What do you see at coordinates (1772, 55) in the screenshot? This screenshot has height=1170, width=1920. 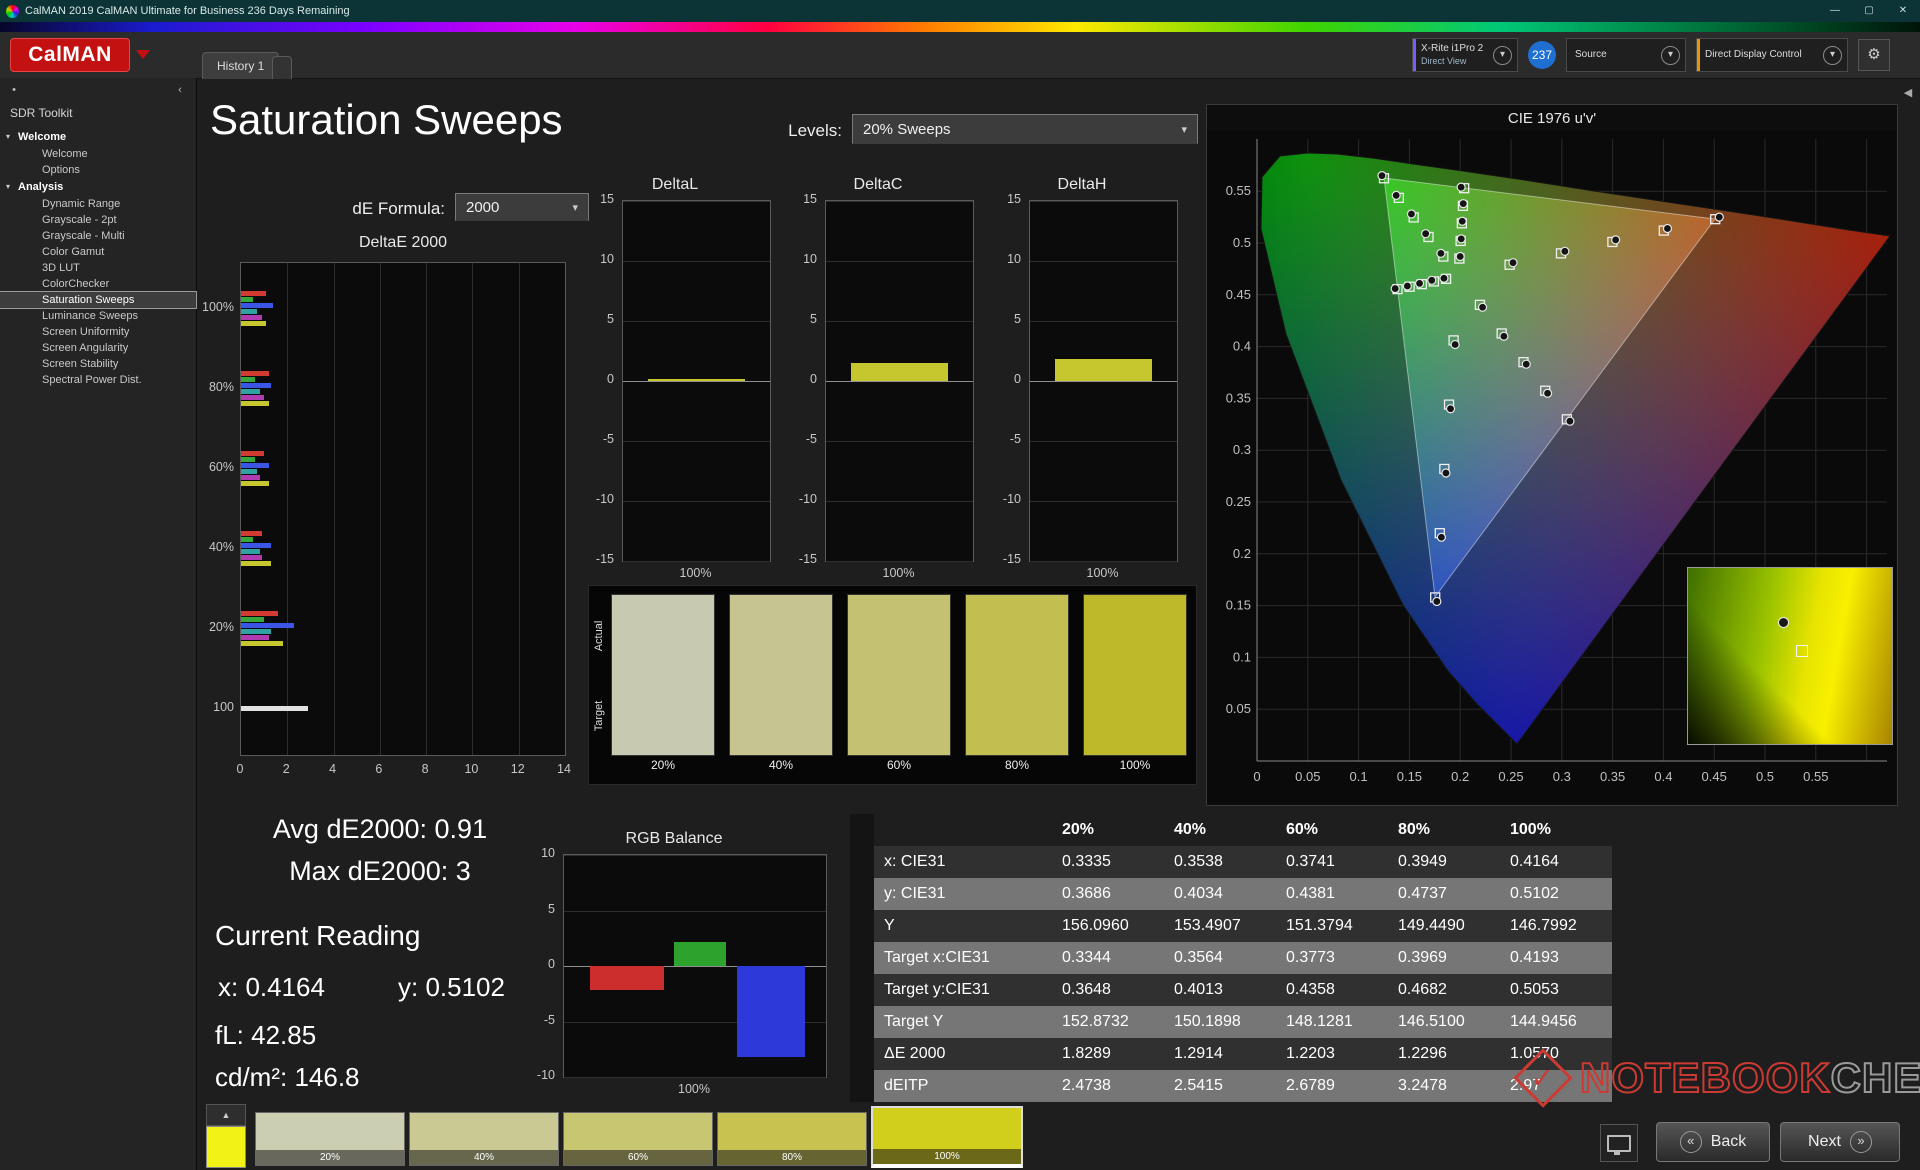 I see `display-control-dropdown: Direct Display Control ▾` at bounding box center [1772, 55].